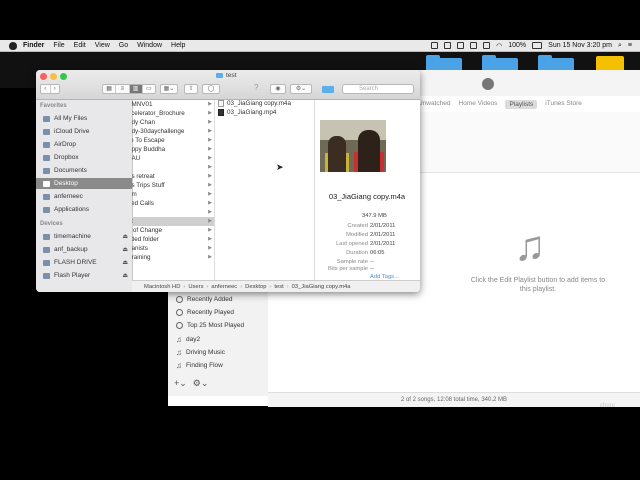 The height and width of the screenshot is (480, 640). What do you see at coordinates (173, 248) in the screenshot?
I see `list-item: banists▶` at bounding box center [173, 248].